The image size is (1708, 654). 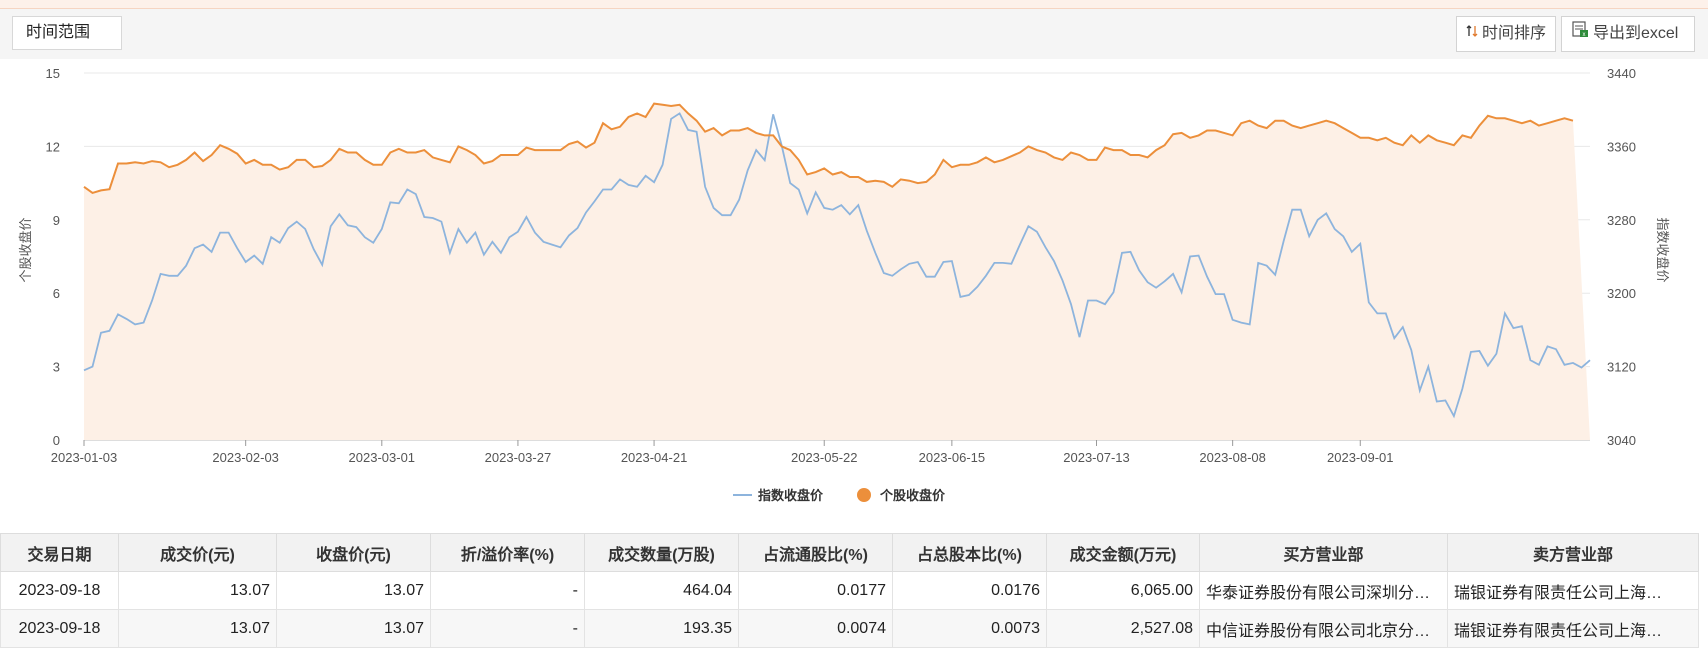 What do you see at coordinates (1621, 220) in the screenshot?
I see `y-right-tick-label: 3280` at bounding box center [1621, 220].